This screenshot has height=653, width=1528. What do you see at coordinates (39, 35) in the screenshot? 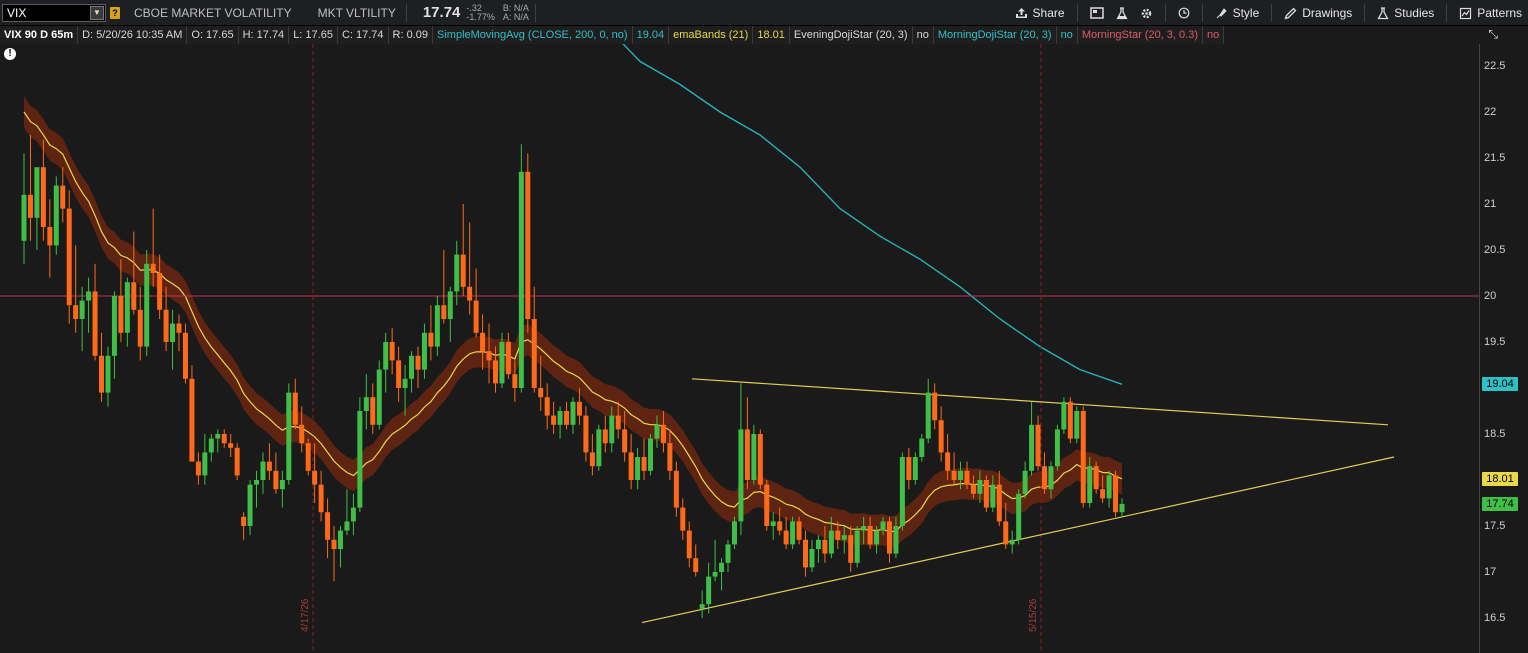
I see `chart-symbol-timeframe: VIX 90 D 65m` at bounding box center [39, 35].